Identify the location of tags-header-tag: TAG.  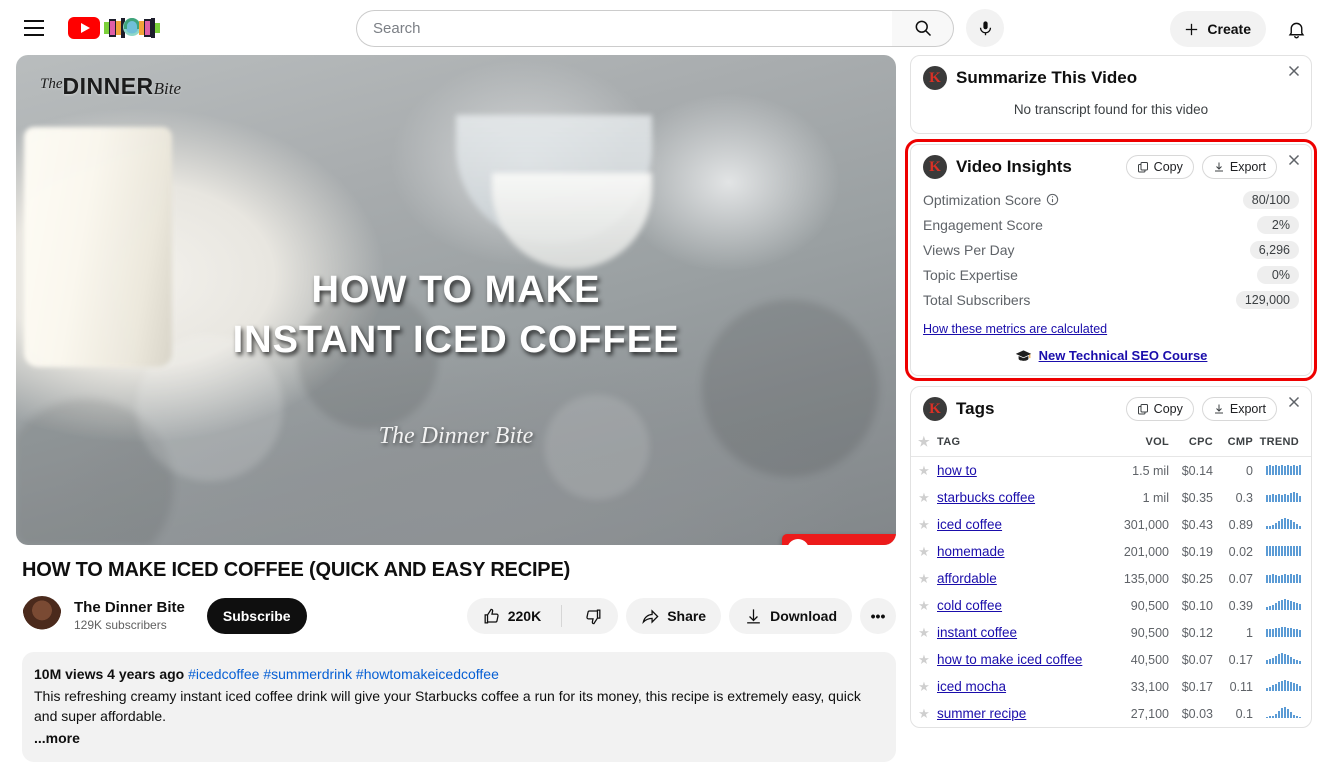
(1020, 443).